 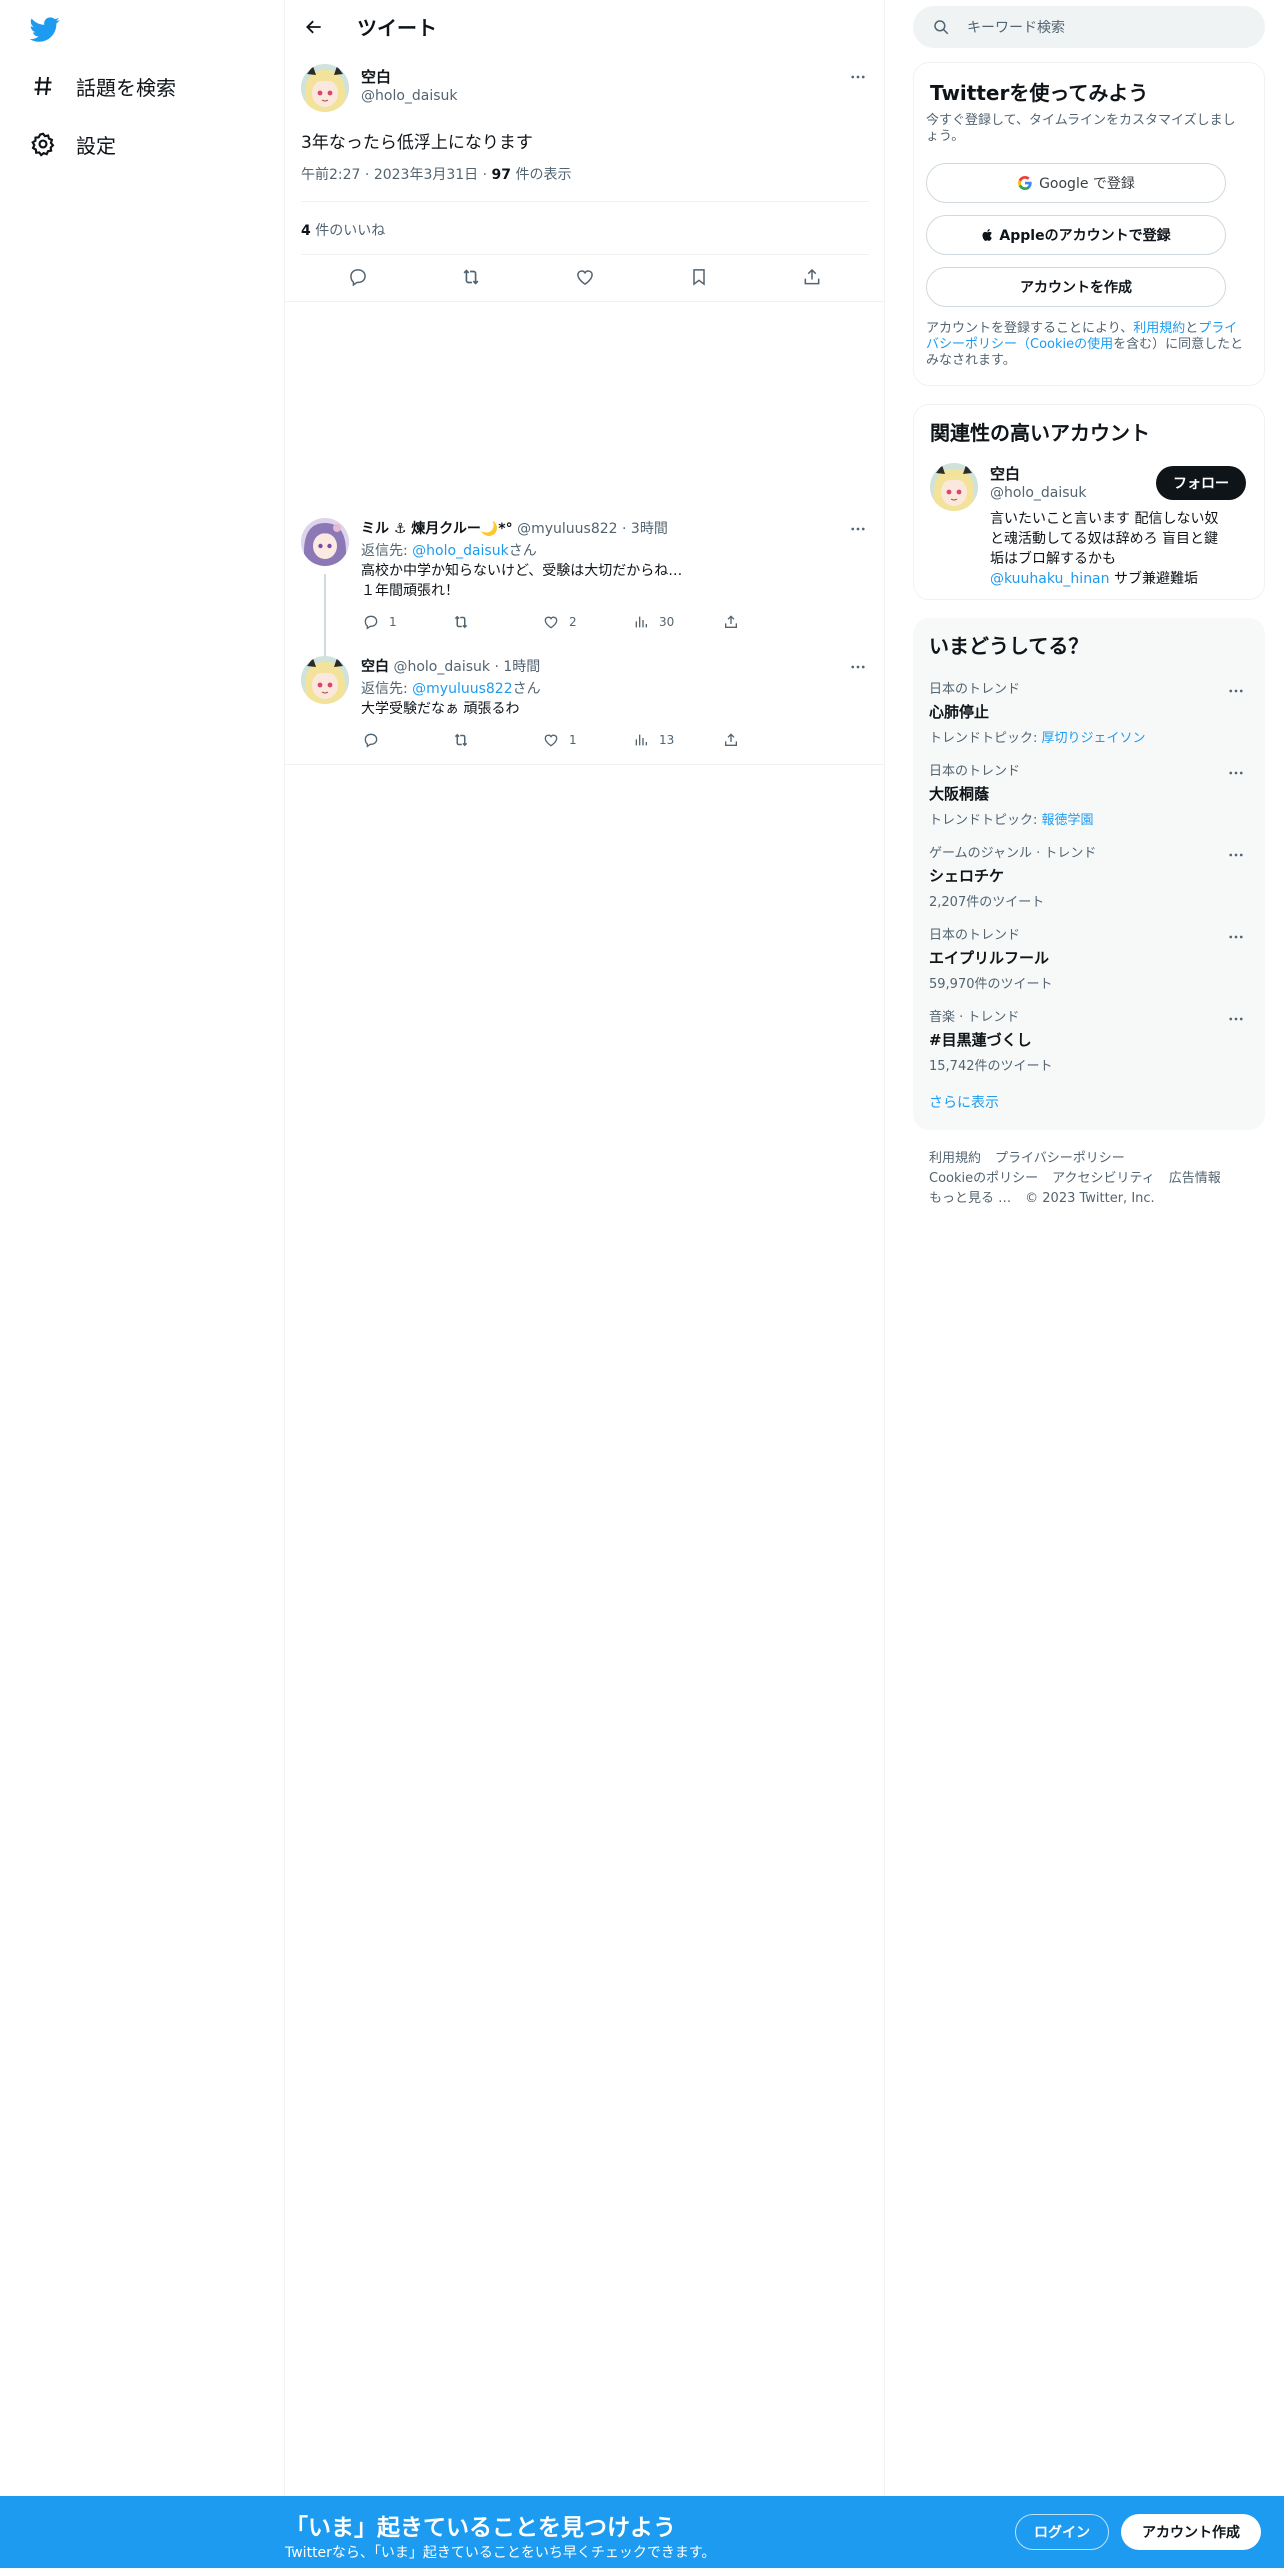 I want to click on trend-sub-prefix: トレンドトピック:, so click(x=985, y=820).